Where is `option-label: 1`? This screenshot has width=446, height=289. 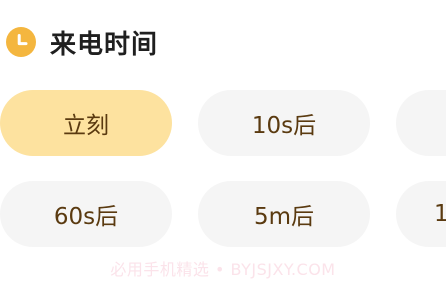
option-label: 1 is located at coordinates (440, 214).